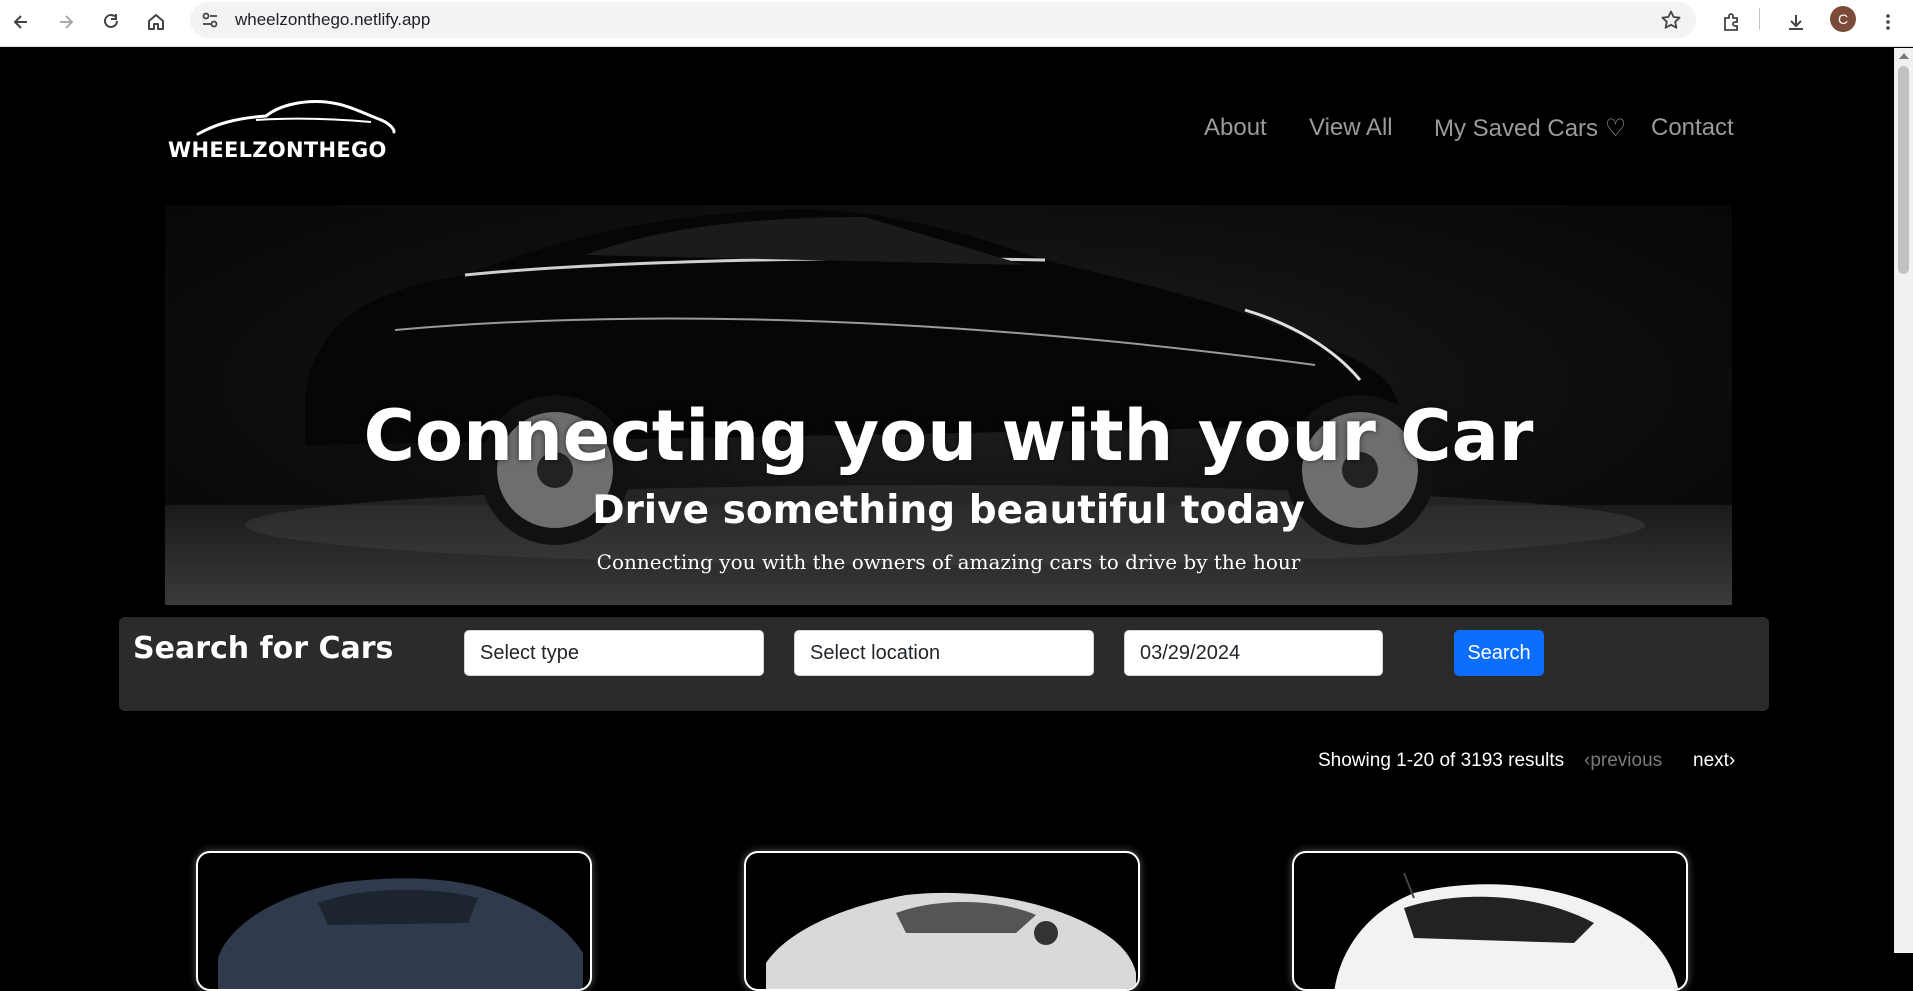 The height and width of the screenshot is (991, 1913). I want to click on page-scrollbar, so click(1903, 500).